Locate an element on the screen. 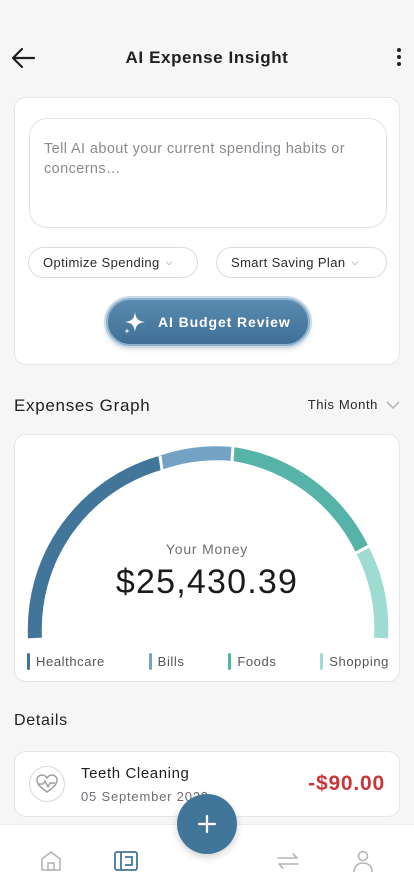 This screenshot has height=896, width=414. expense-name: Teeth Cleaning is located at coordinates (135, 773).